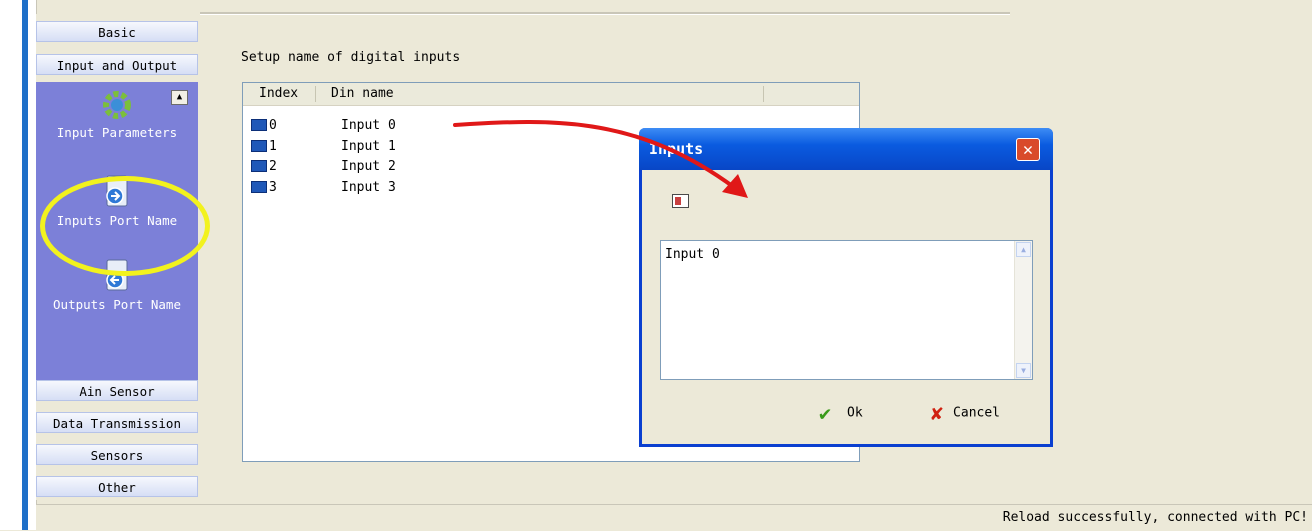 This screenshot has height=531, width=1312. What do you see at coordinates (680, 201) in the screenshot?
I see `name-card-icon` at bounding box center [680, 201].